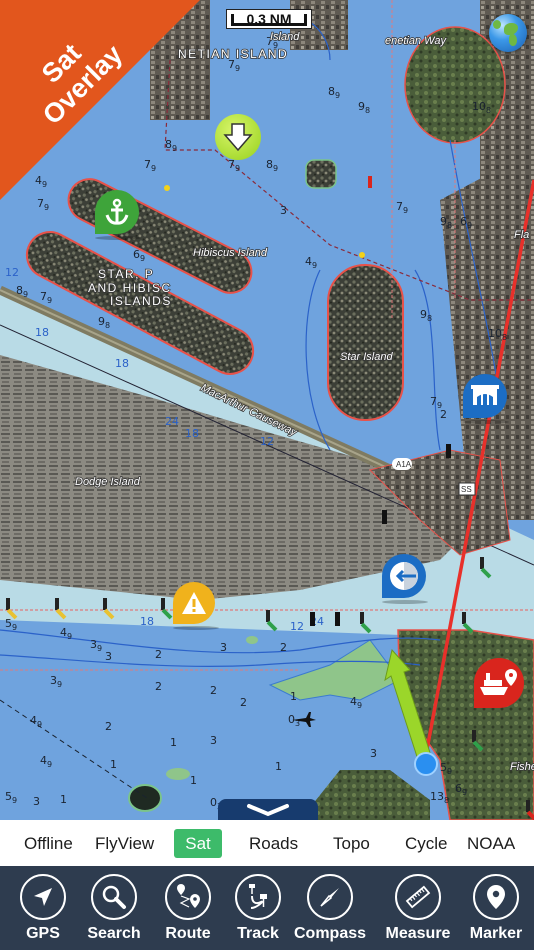 Image resolution: width=534 pixels, height=950 pixels. I want to click on collapse-panel-button, so click(268, 809).